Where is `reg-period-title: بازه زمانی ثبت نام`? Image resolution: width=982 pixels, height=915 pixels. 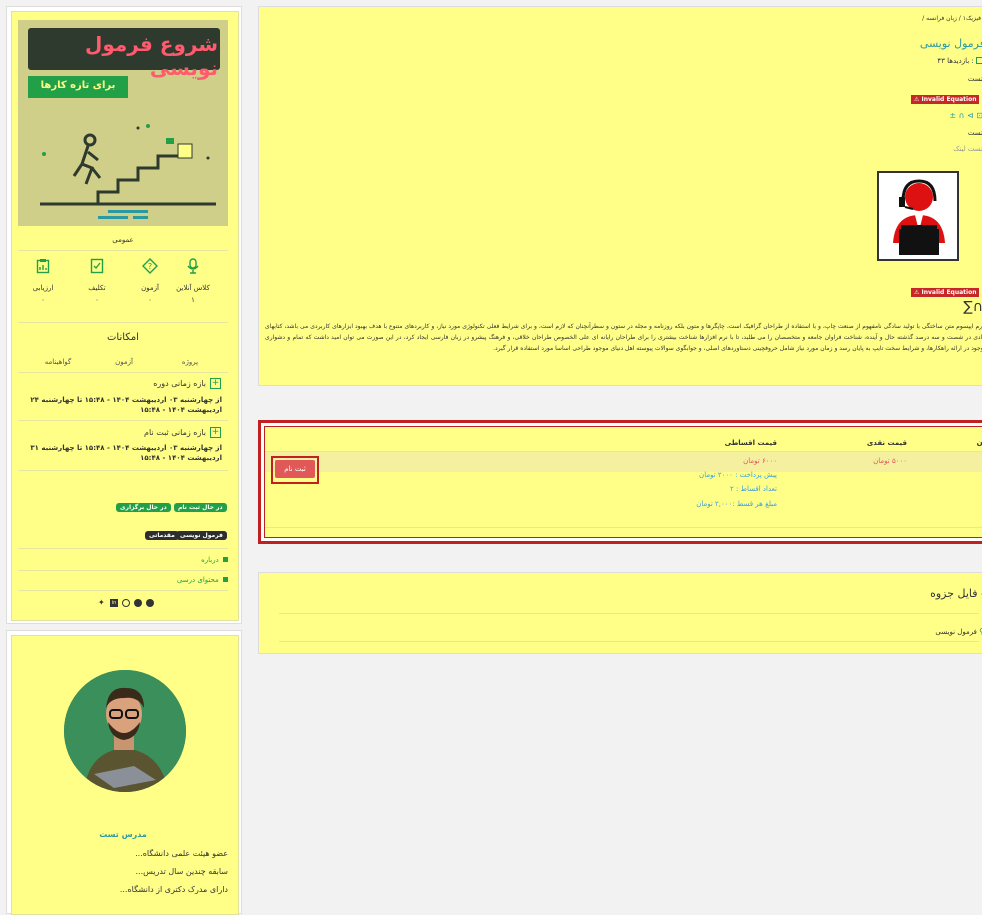 reg-period-title: بازه زمانی ثبت نام is located at coordinates (175, 432).